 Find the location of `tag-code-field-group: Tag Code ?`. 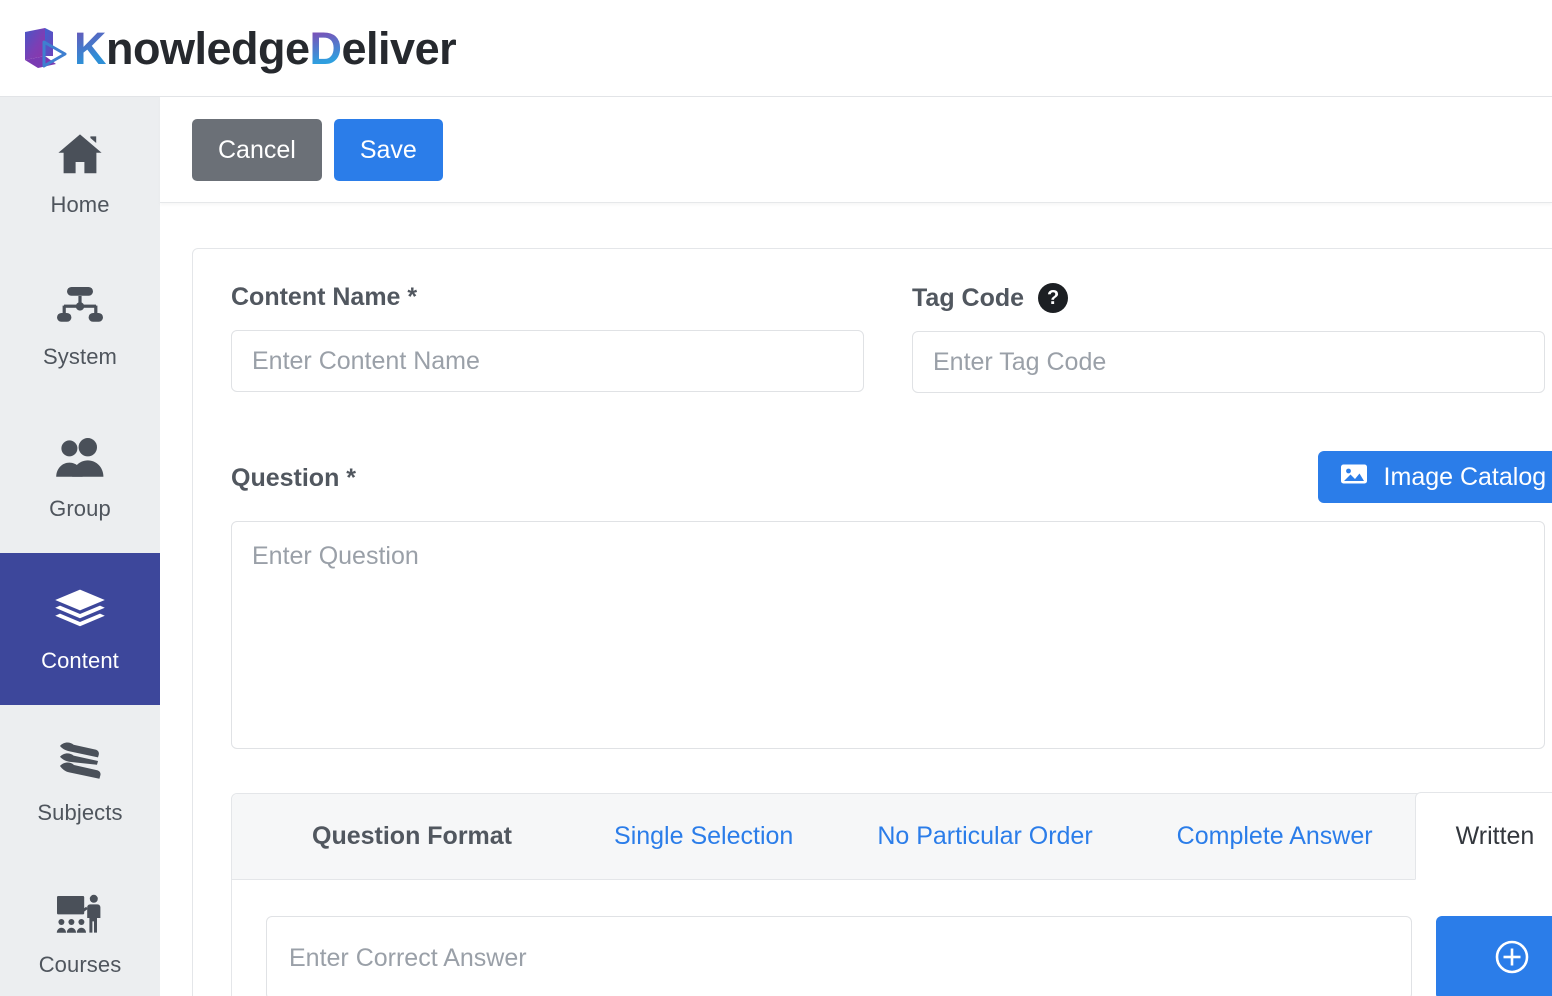

tag-code-field-group: Tag Code ? is located at coordinates (1228, 338).